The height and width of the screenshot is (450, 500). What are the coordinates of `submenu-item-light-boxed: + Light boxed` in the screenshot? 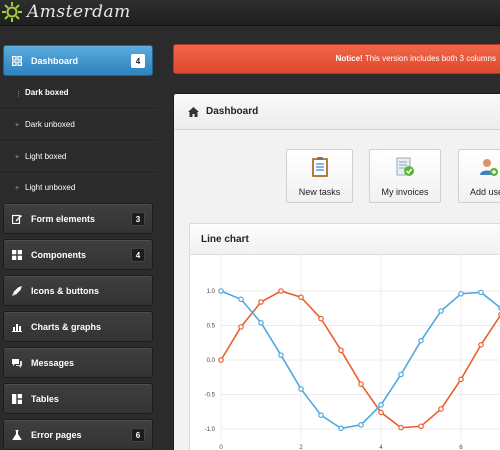 It's located at (78, 156).